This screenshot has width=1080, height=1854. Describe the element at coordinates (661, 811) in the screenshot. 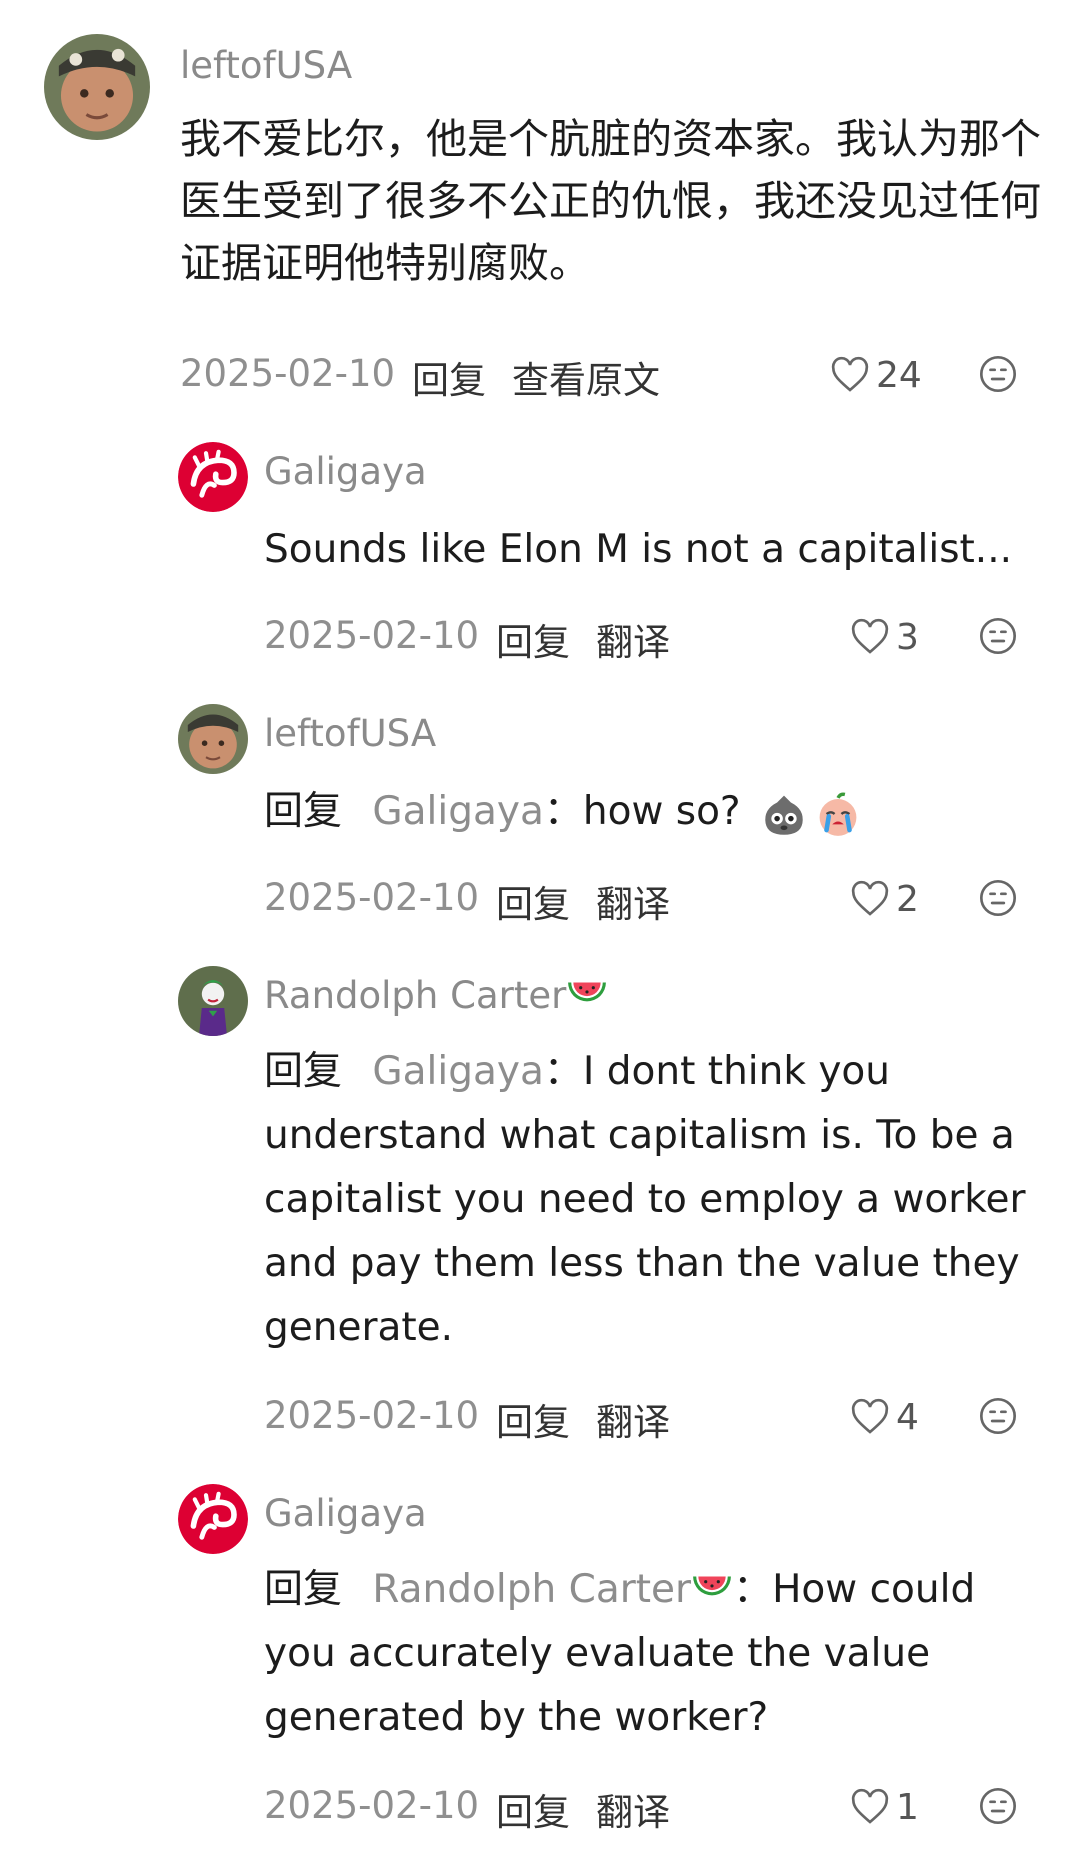

I see `comment-body: how so?` at that location.